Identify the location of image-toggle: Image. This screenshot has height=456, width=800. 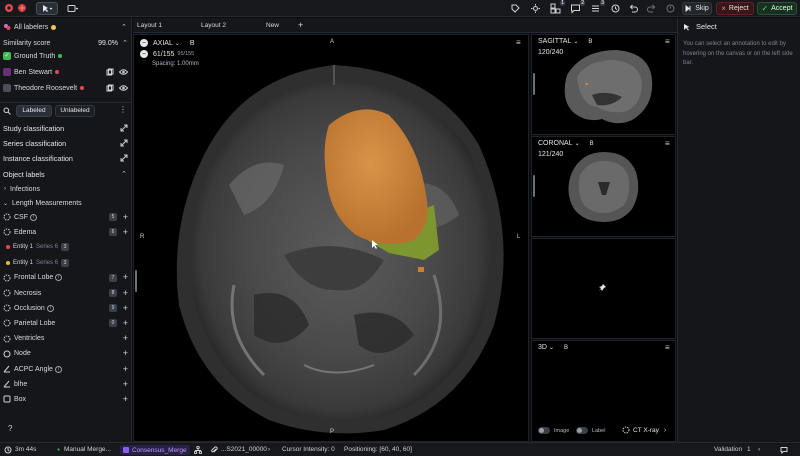
(553, 430).